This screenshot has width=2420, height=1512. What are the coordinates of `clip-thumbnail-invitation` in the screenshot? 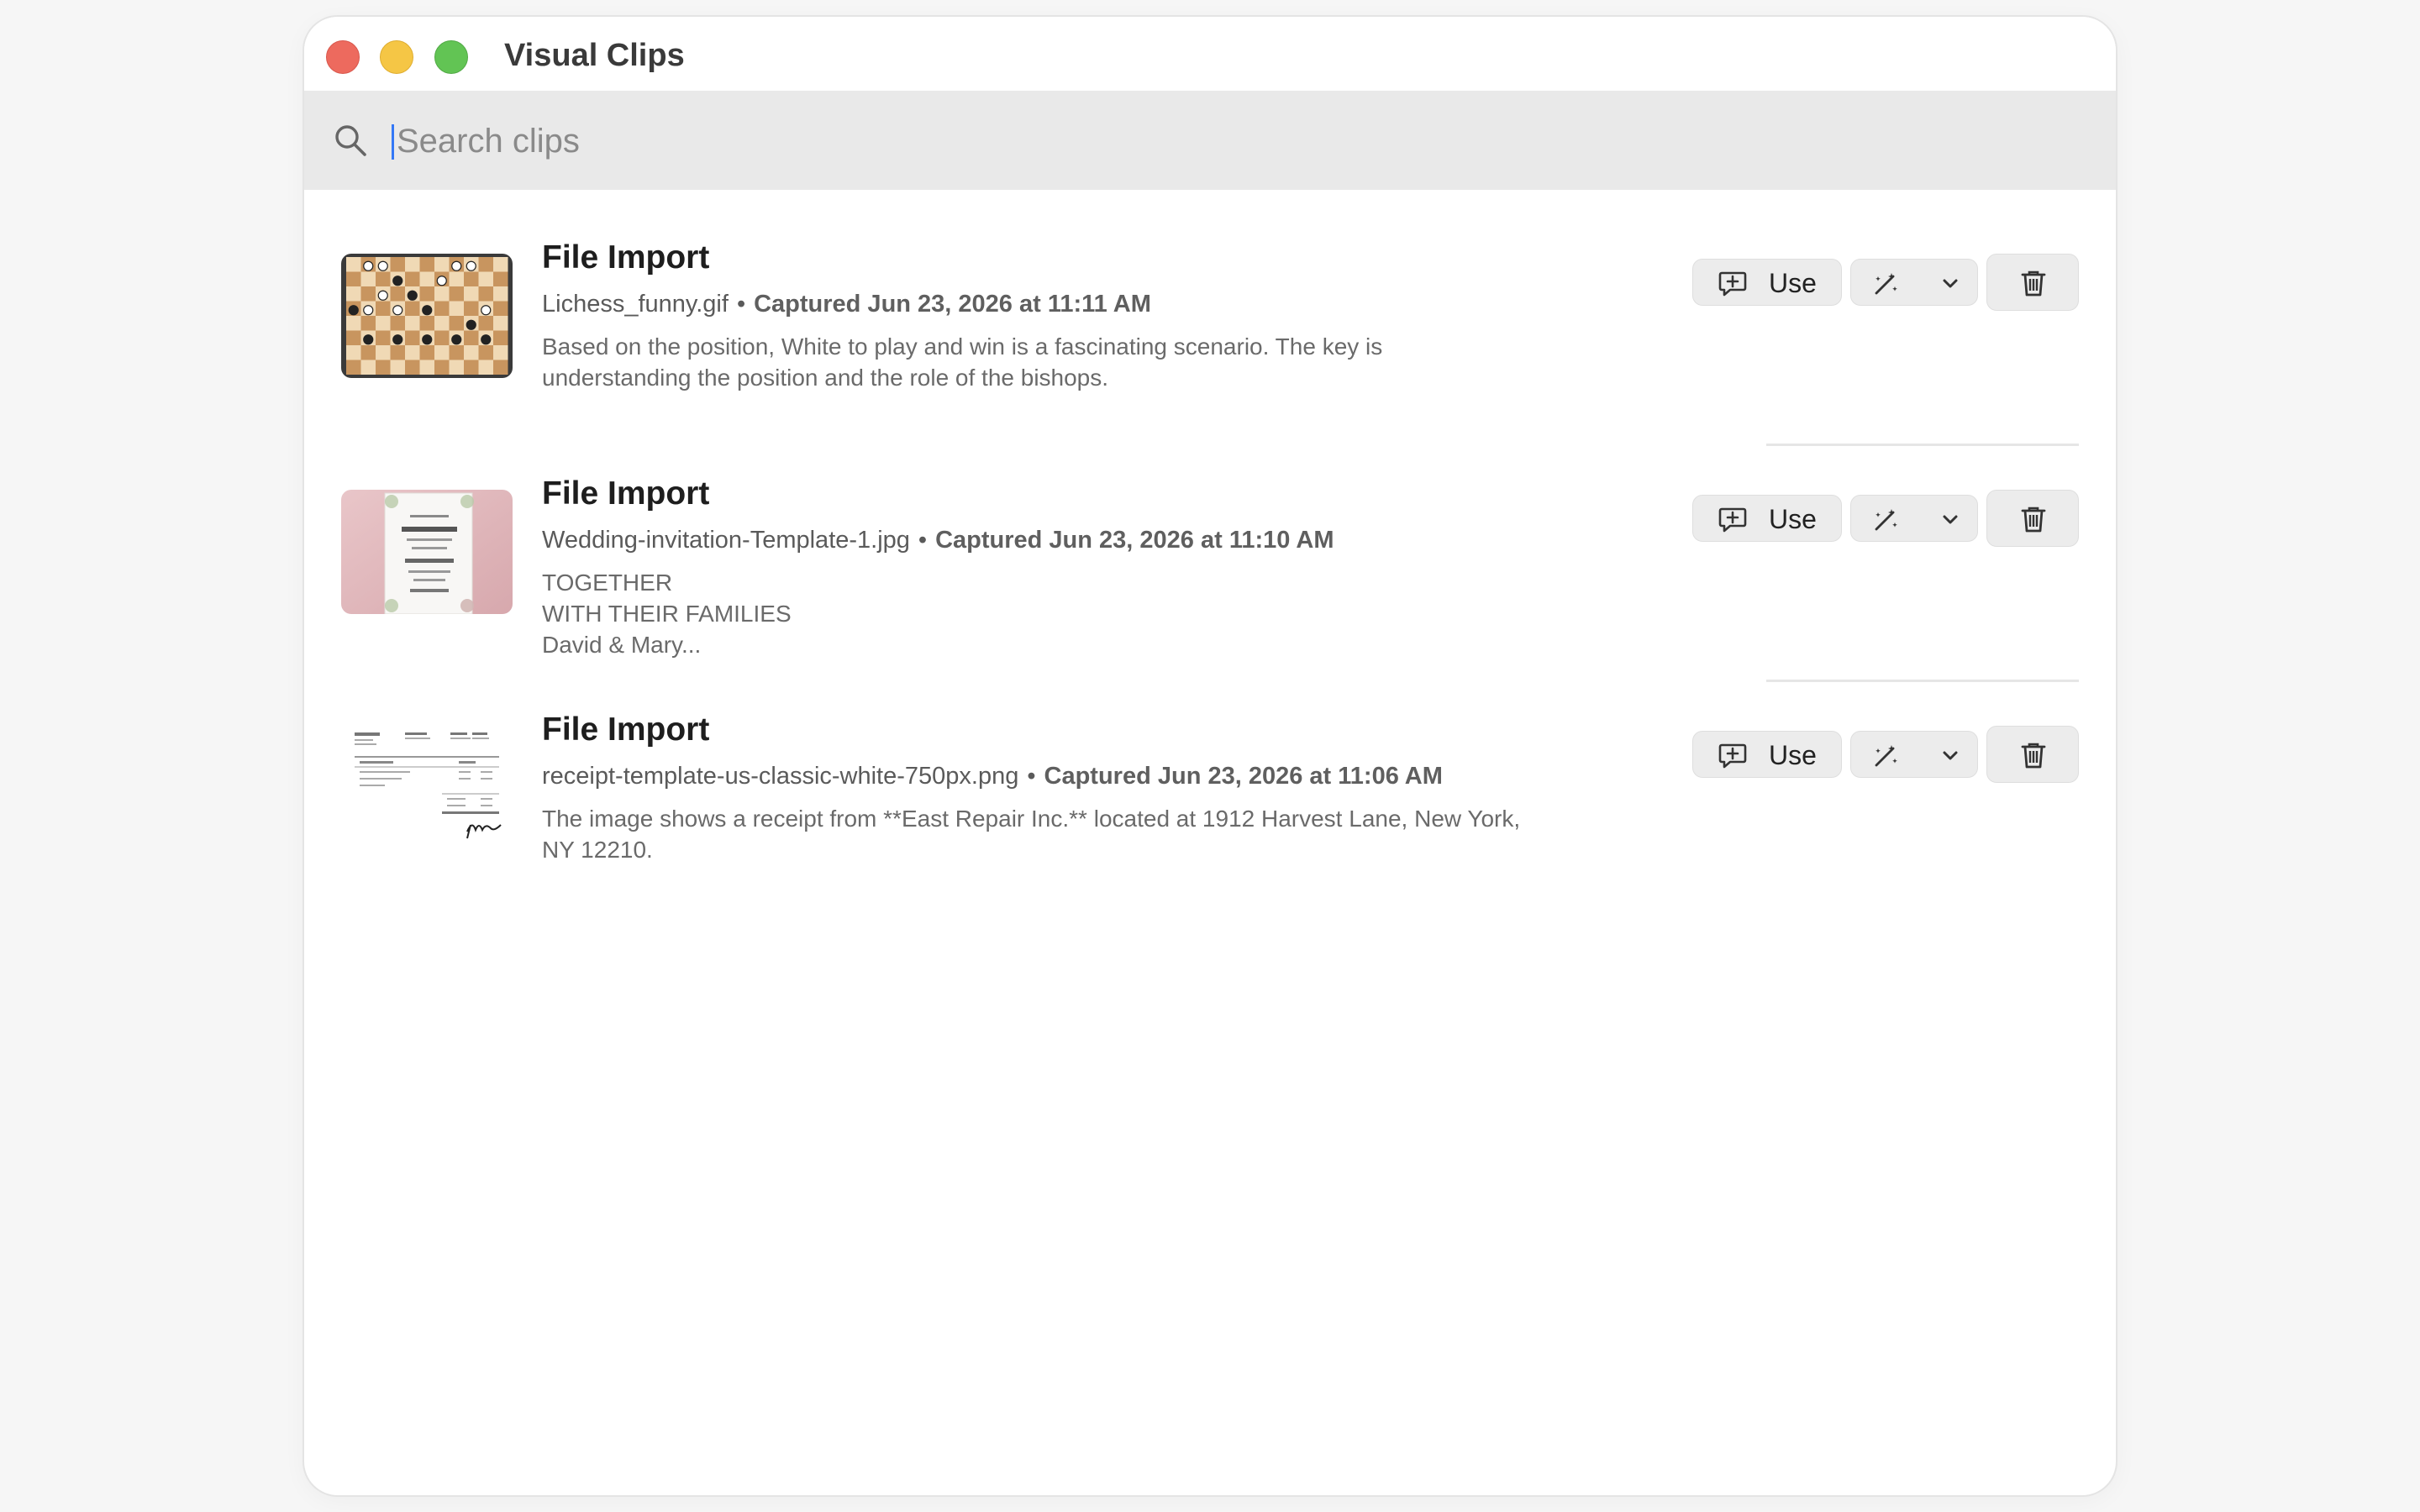 It's located at (427, 552).